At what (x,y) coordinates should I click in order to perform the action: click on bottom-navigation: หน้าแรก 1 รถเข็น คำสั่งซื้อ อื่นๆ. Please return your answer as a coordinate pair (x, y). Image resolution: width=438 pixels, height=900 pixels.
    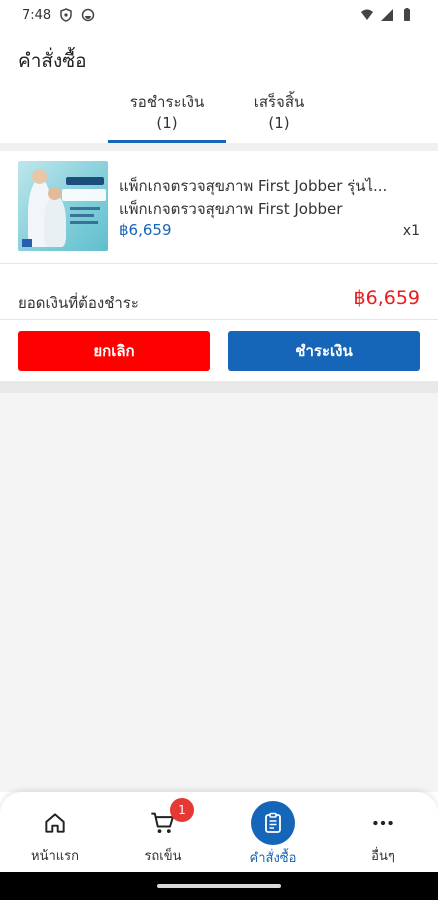
    Looking at the image, I should click on (219, 832).